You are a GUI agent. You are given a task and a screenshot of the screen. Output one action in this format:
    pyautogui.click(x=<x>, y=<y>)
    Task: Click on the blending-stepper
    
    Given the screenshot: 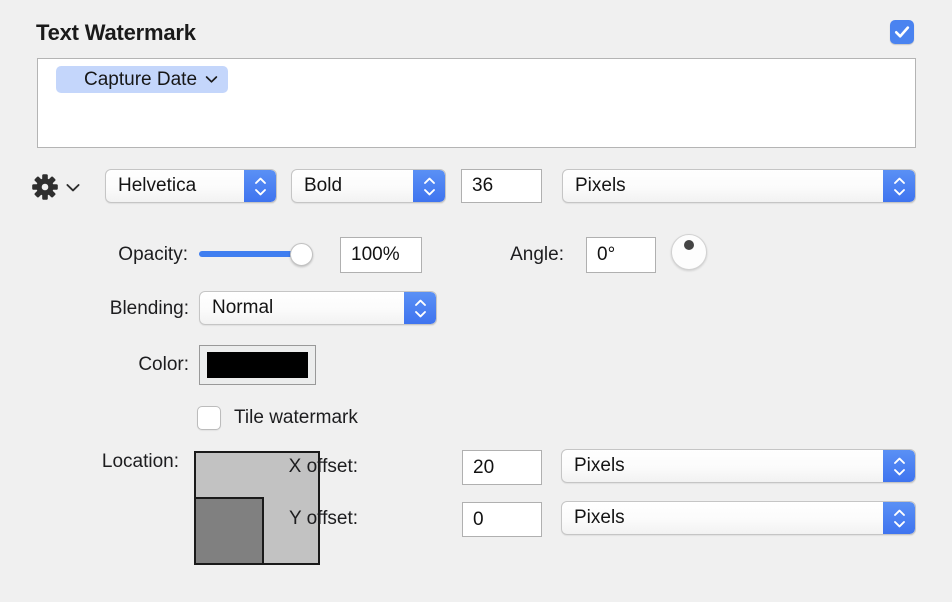 What is the action you would take?
    pyautogui.click(x=420, y=308)
    